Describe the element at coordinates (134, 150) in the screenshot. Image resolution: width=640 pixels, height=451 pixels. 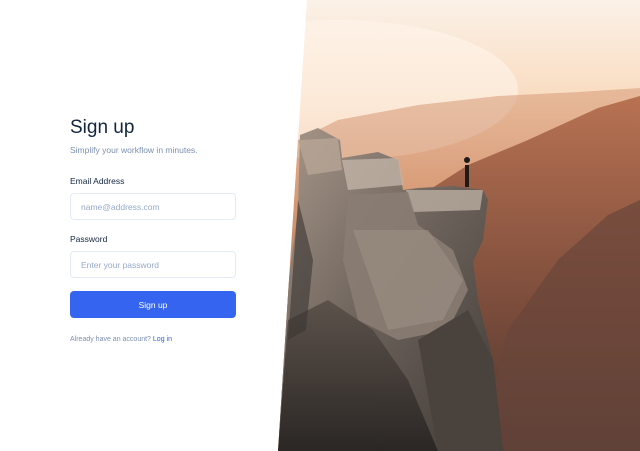
I see `page-subtitle: Simplify your workflow in minutes.` at that location.